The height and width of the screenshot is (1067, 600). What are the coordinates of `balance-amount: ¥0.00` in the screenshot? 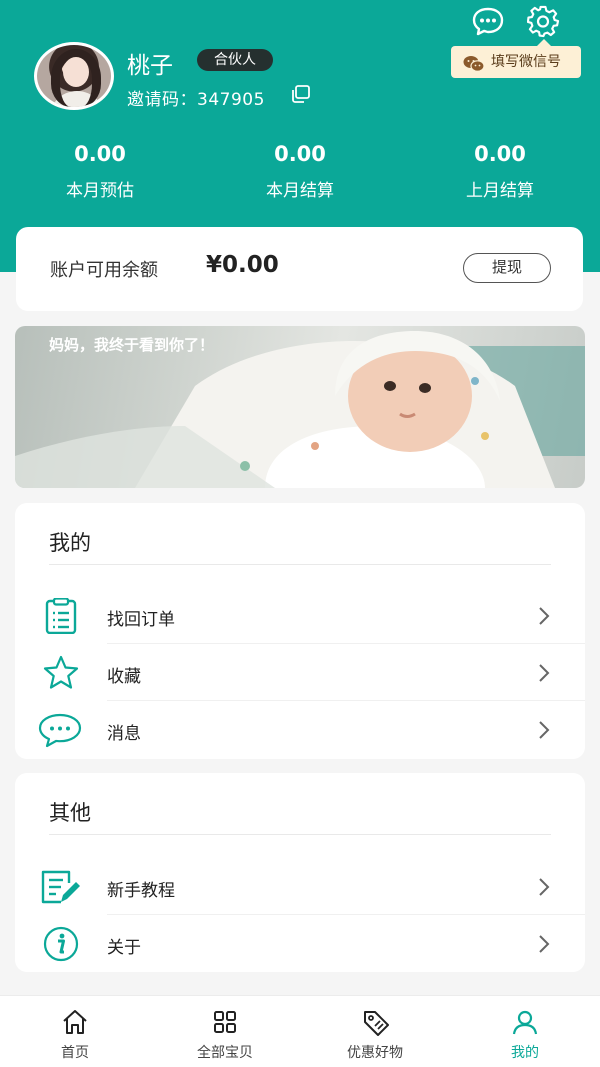 It's located at (242, 265).